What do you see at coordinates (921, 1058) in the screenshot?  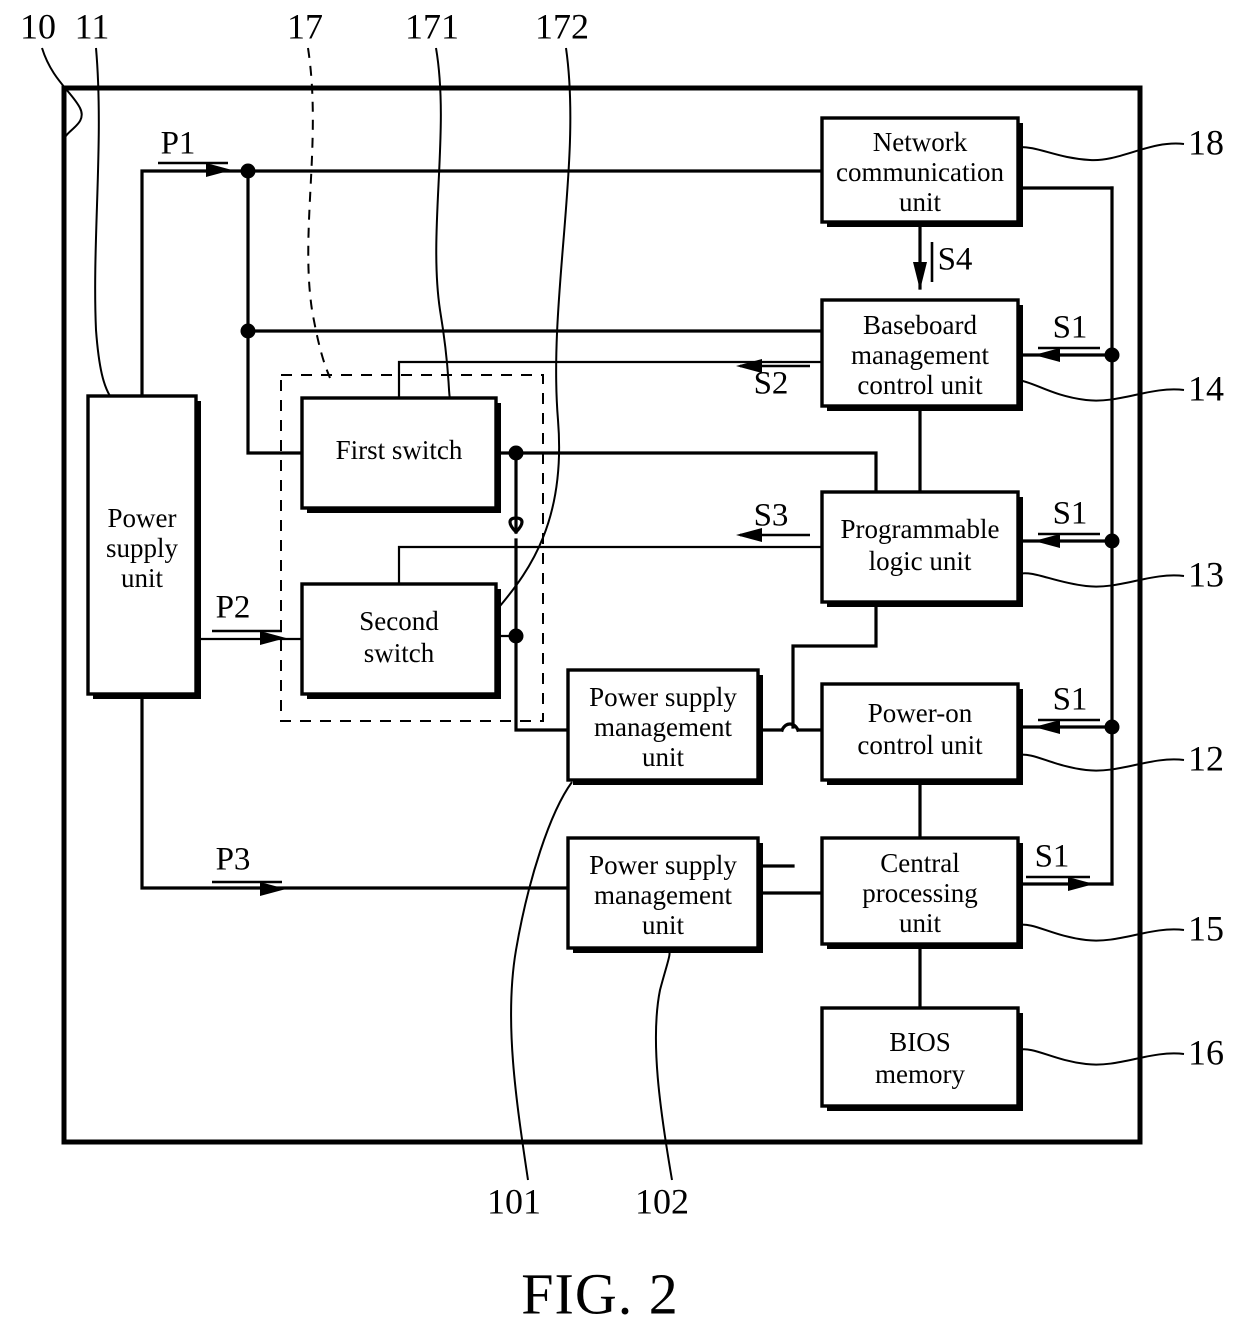 I see `block-bios-memory: BIOS memory` at bounding box center [921, 1058].